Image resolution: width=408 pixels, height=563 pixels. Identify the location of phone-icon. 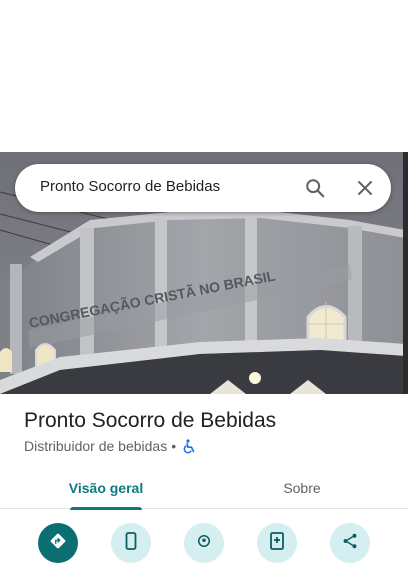
(131, 541).